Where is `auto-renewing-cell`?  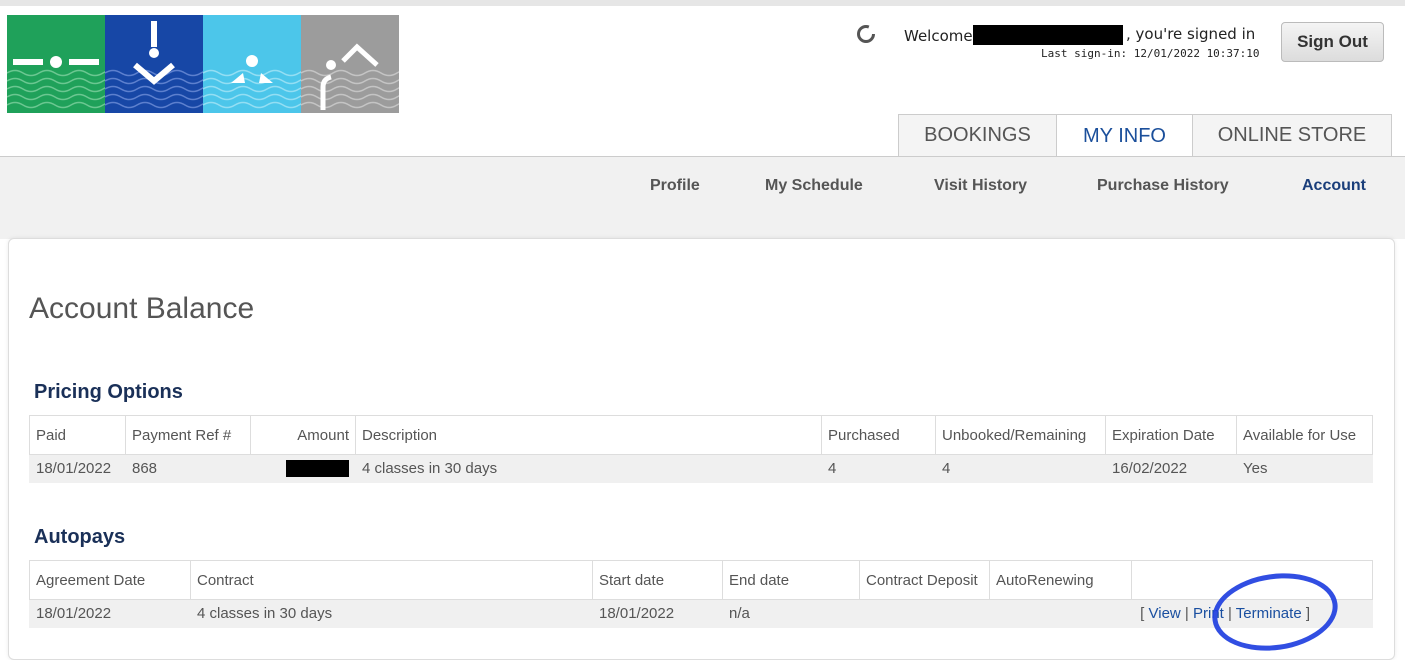 auto-renewing-cell is located at coordinates (1060, 613).